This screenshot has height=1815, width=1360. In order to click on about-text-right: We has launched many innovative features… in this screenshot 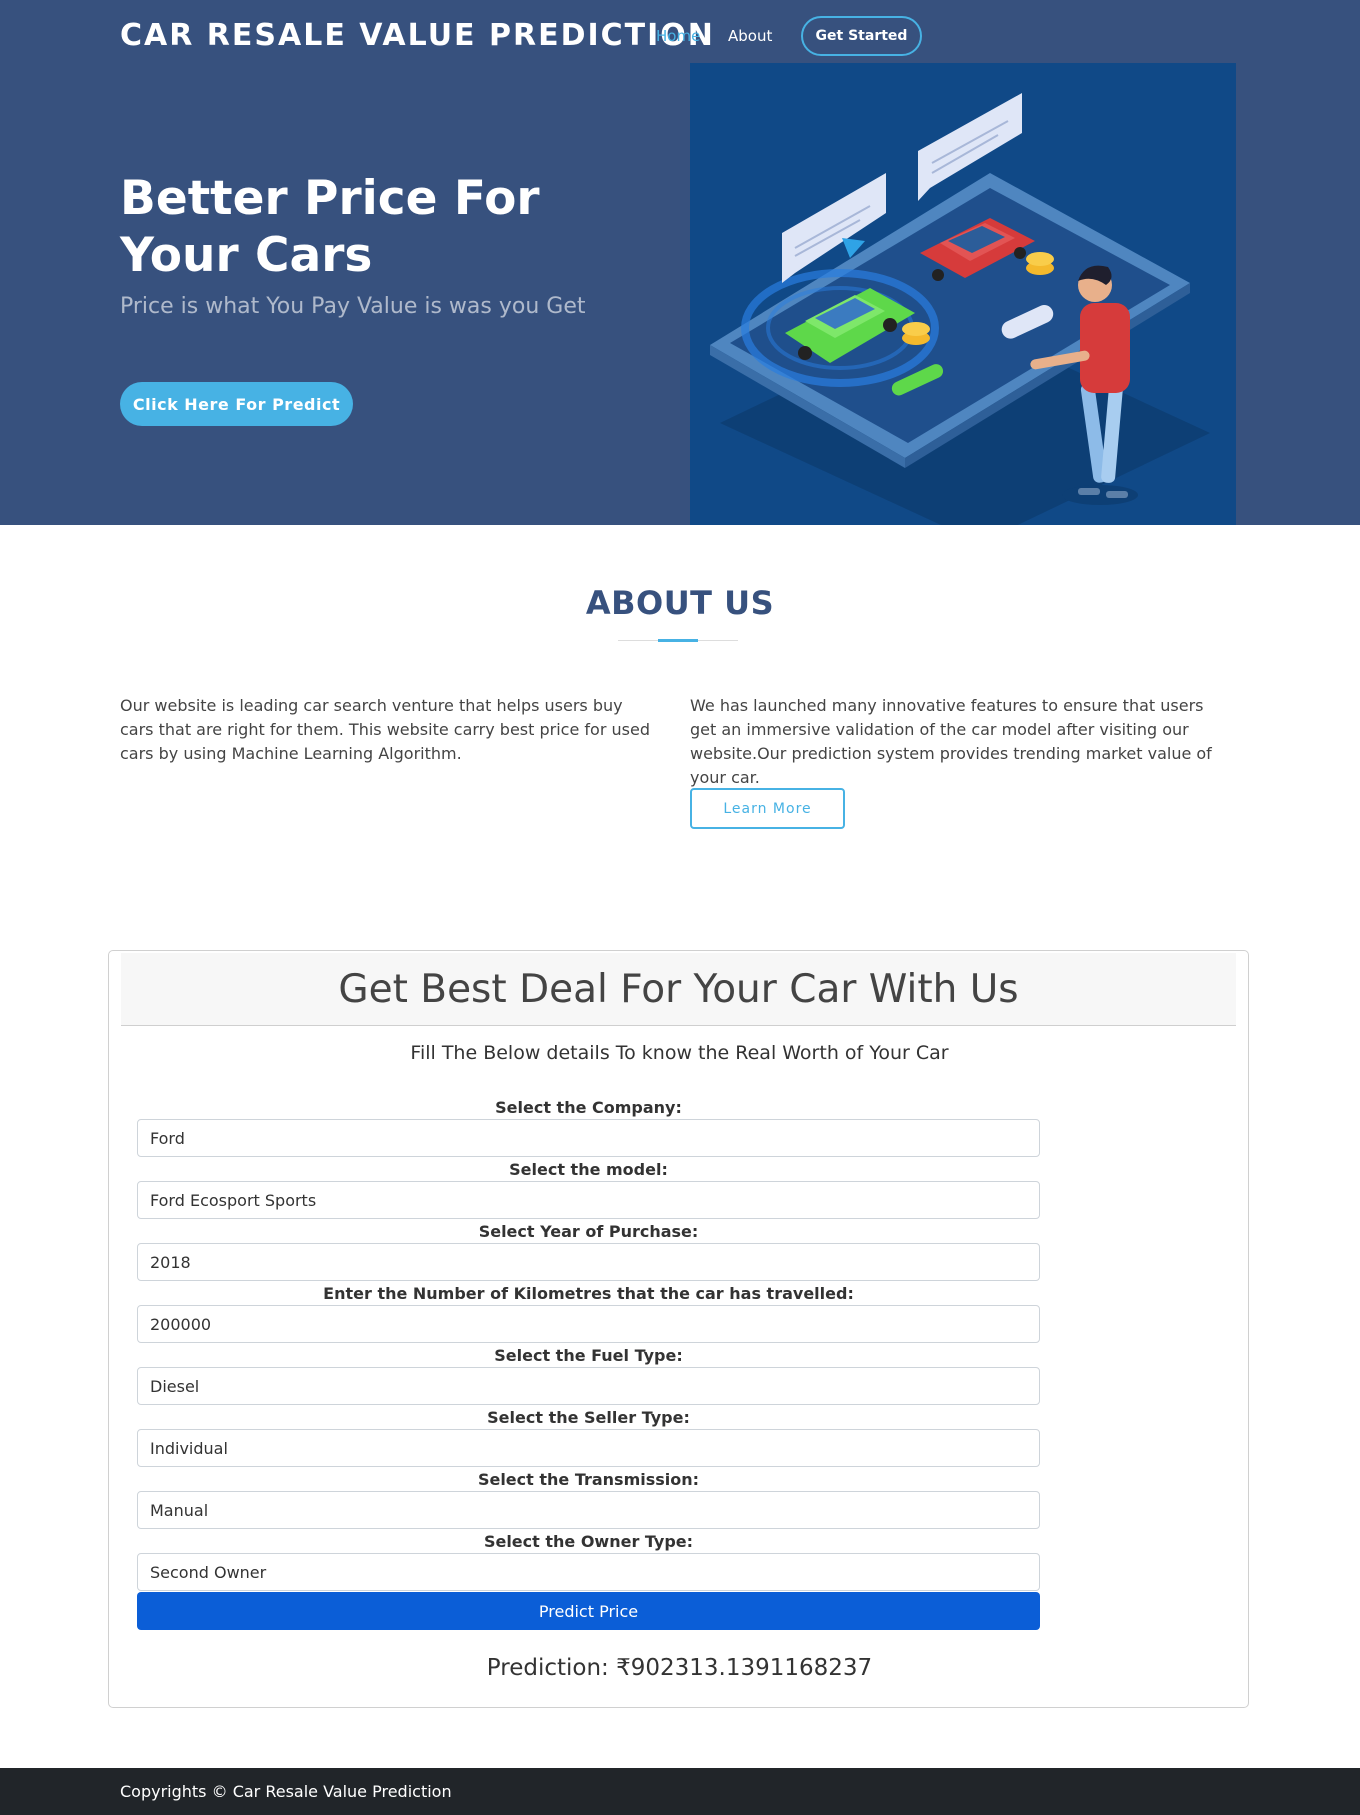, I will do `click(951, 741)`.